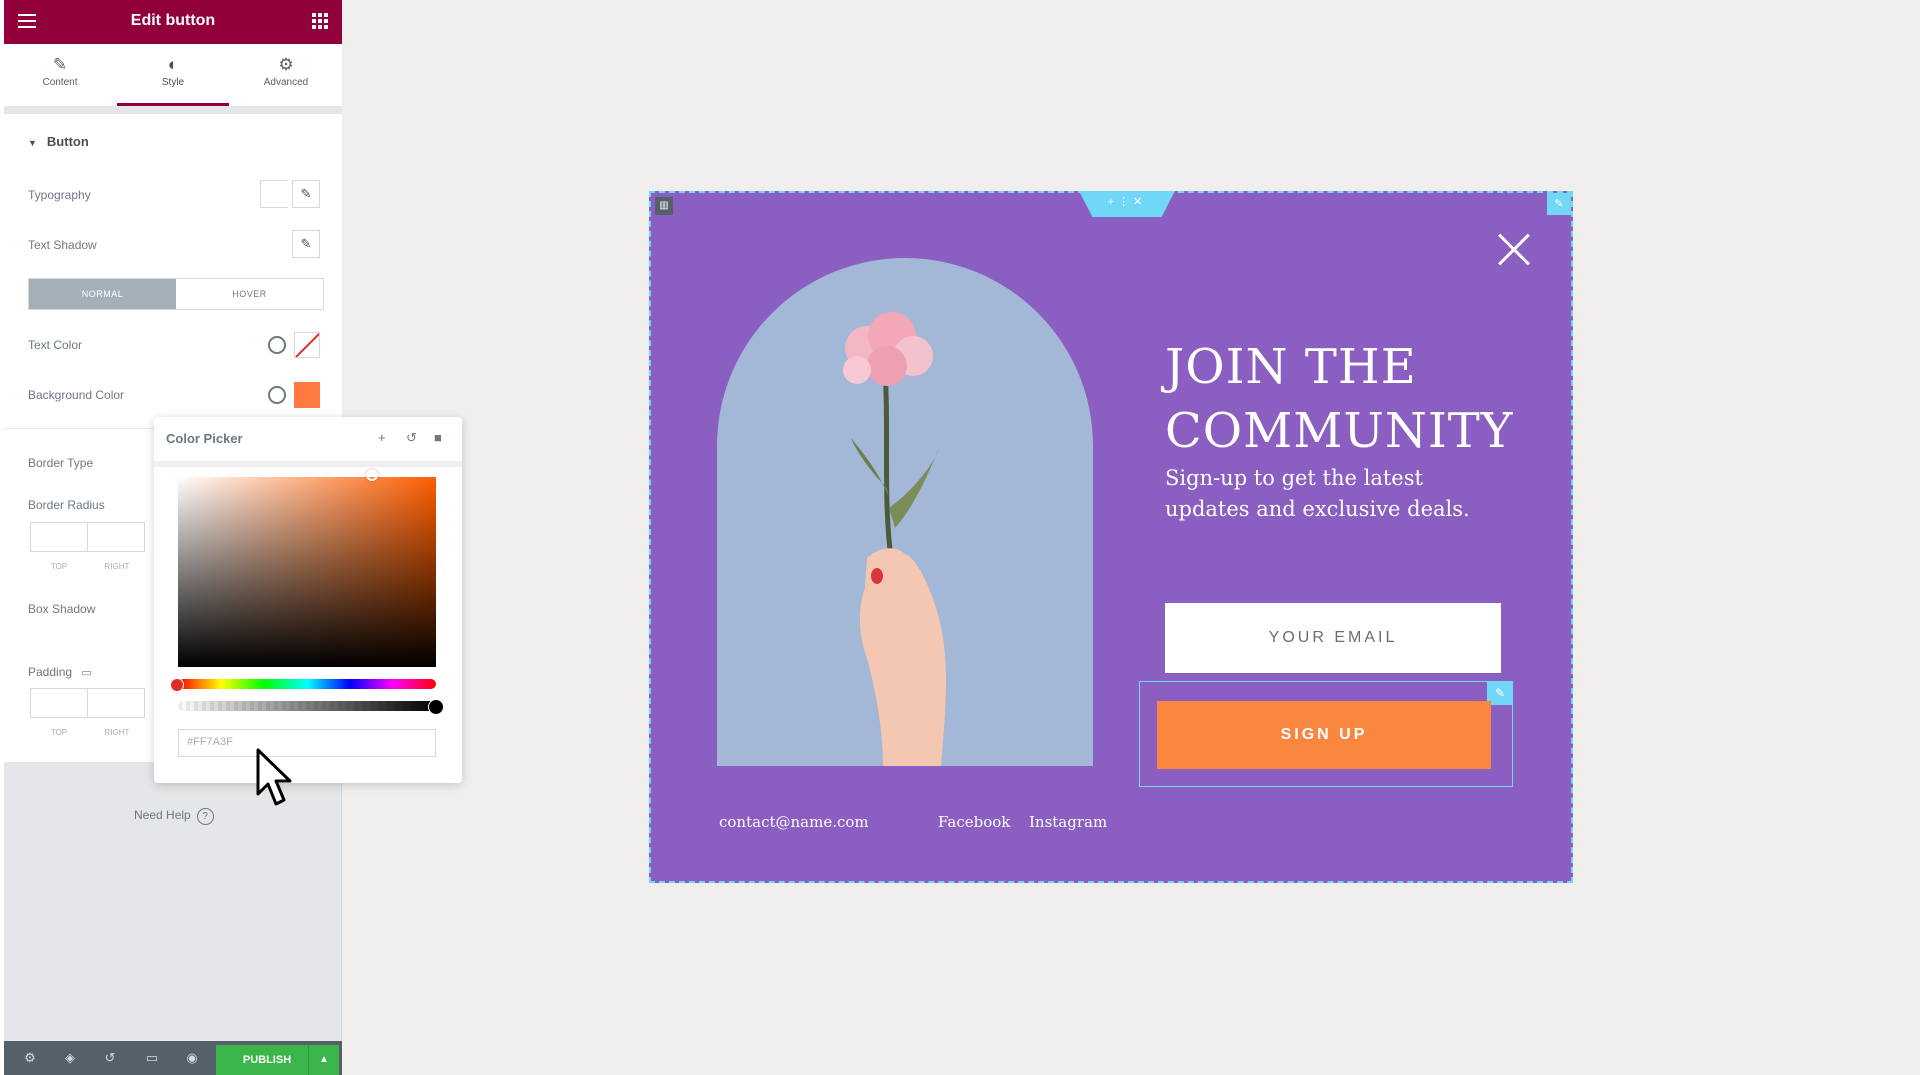  What do you see at coordinates (88, 566) in the screenshot?
I see `border-radius-dim-labels: TOP RIGHT` at bounding box center [88, 566].